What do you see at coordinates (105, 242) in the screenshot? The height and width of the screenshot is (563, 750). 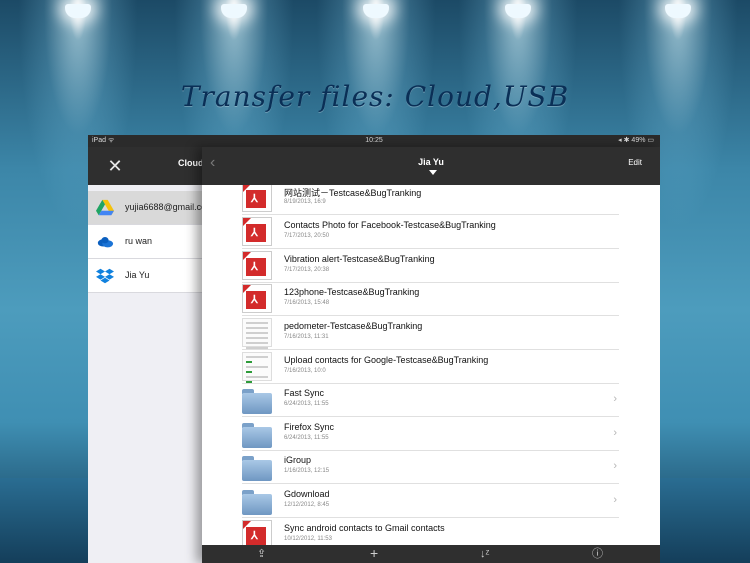 I see `onedrive-icon` at bounding box center [105, 242].